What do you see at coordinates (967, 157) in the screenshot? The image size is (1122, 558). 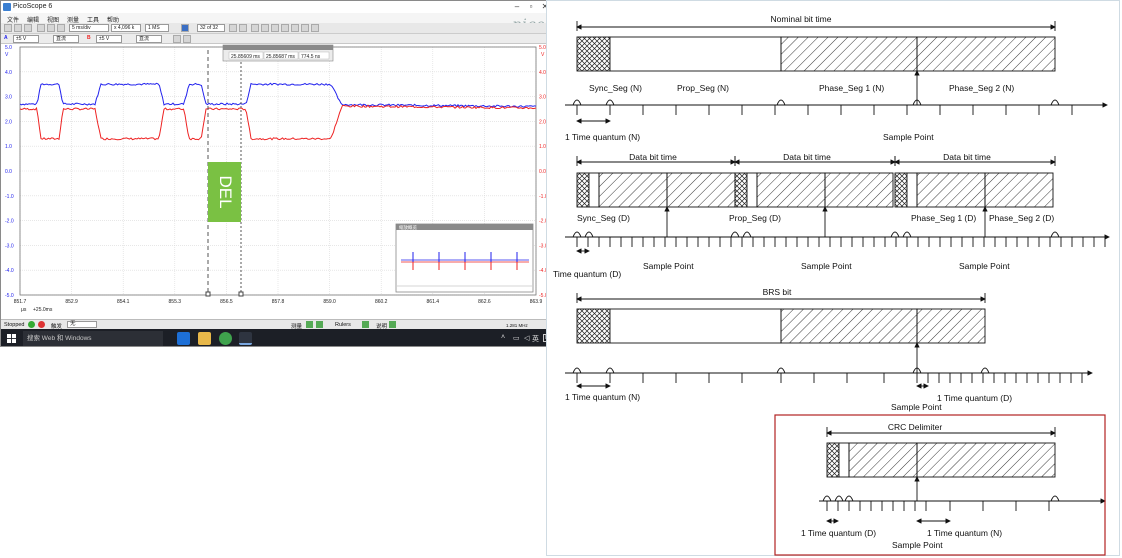 I see `data-bit-time-label-3: Data bit time` at bounding box center [967, 157].